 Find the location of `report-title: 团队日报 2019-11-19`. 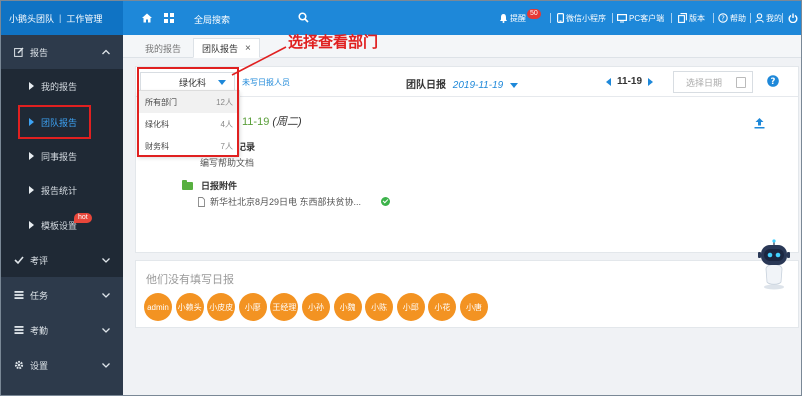

report-title: 团队日报 2019-11-19 is located at coordinates (462, 83).